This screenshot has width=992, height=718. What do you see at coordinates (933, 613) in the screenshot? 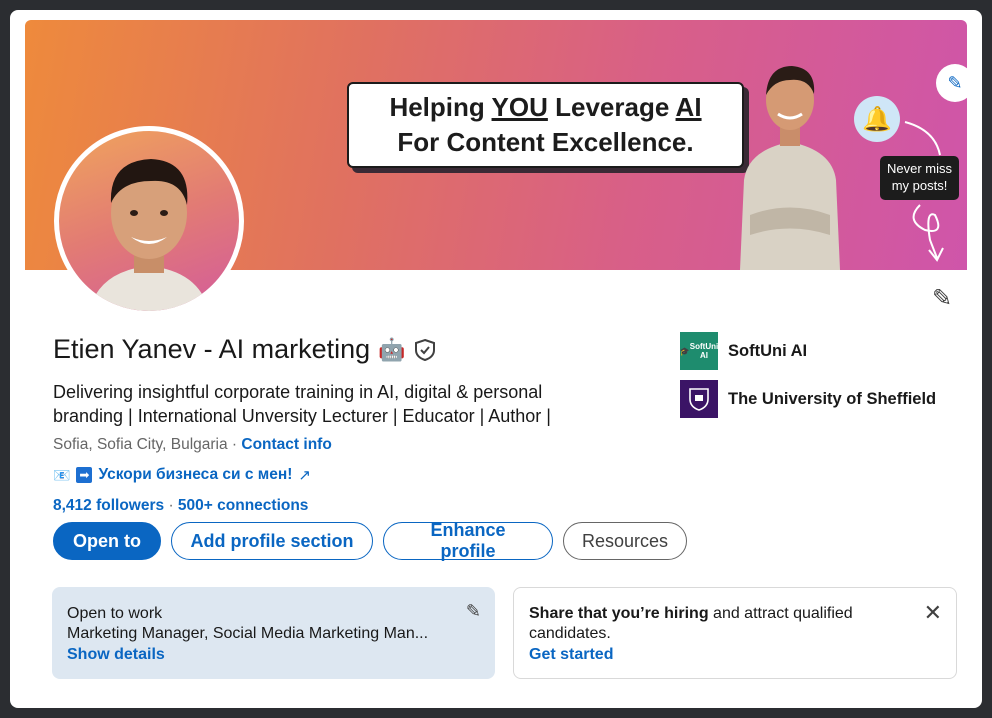
I see `close-icon: ✕` at bounding box center [933, 613].